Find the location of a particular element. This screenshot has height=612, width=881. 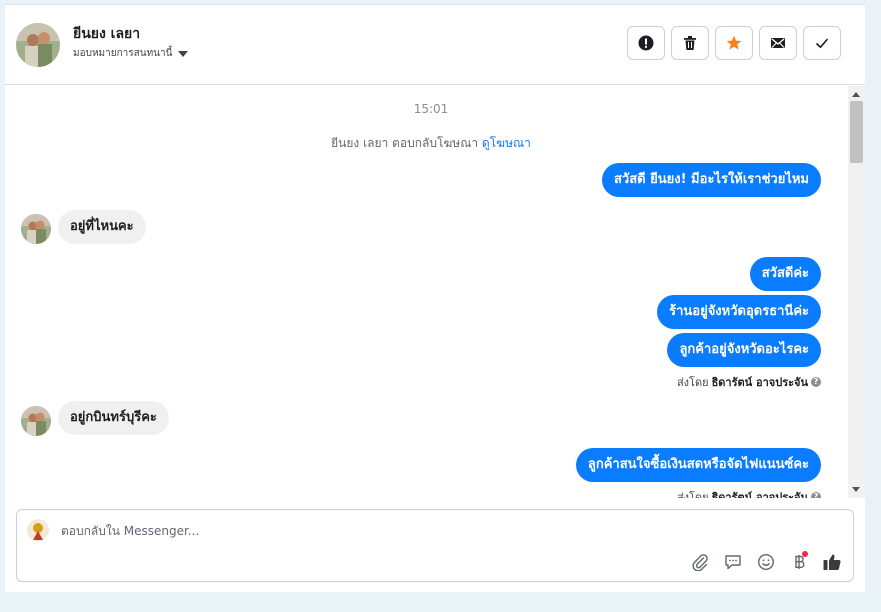

conversation-header: ยีนยง เลยา มอบหมายการสนทนานี้ is located at coordinates (435, 45).